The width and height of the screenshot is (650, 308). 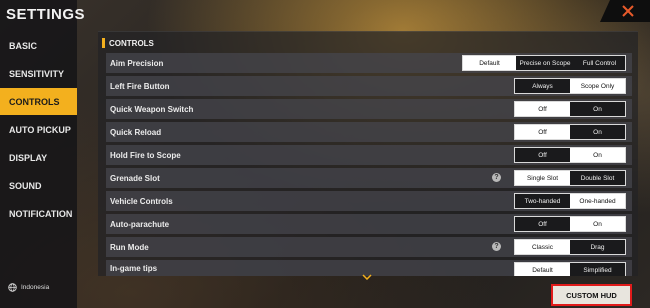 I want to click on custom-hud-label: CUSTOM HUD, so click(x=591, y=295).